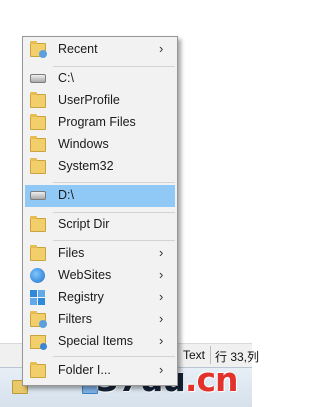 The height and width of the screenshot is (407, 320). I want to click on menu-item-label: UserProfile, so click(89, 100).